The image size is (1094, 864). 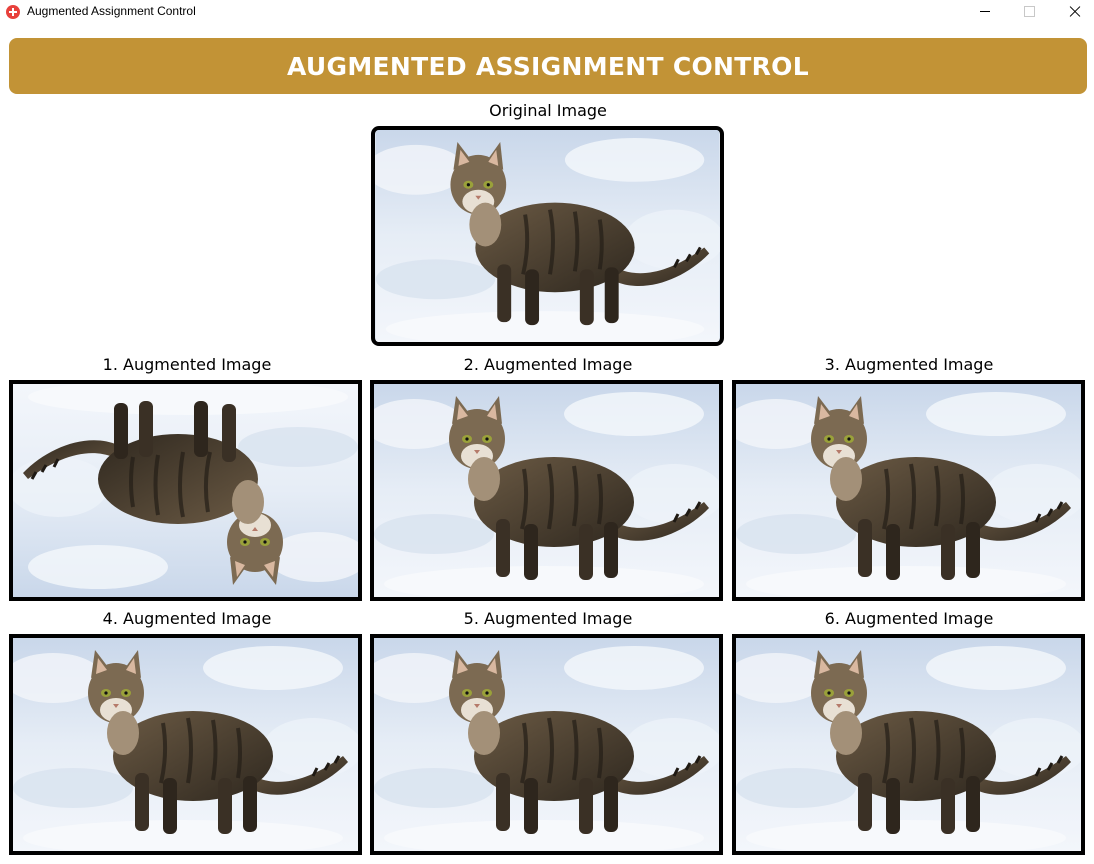 I want to click on maximize-icon, so click(x=1030, y=12).